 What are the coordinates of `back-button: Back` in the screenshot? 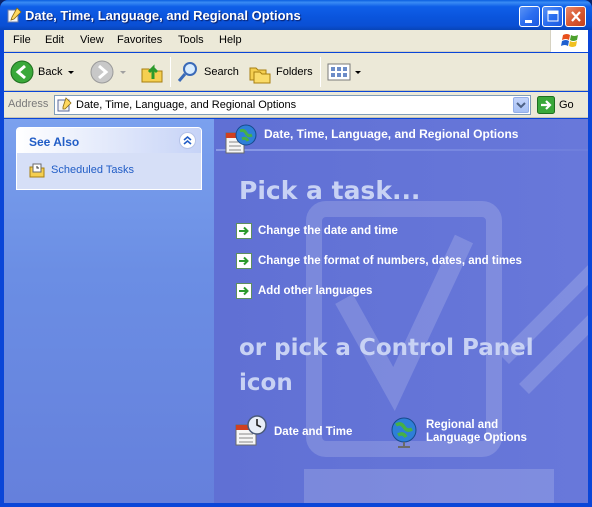 It's located at (42, 72).